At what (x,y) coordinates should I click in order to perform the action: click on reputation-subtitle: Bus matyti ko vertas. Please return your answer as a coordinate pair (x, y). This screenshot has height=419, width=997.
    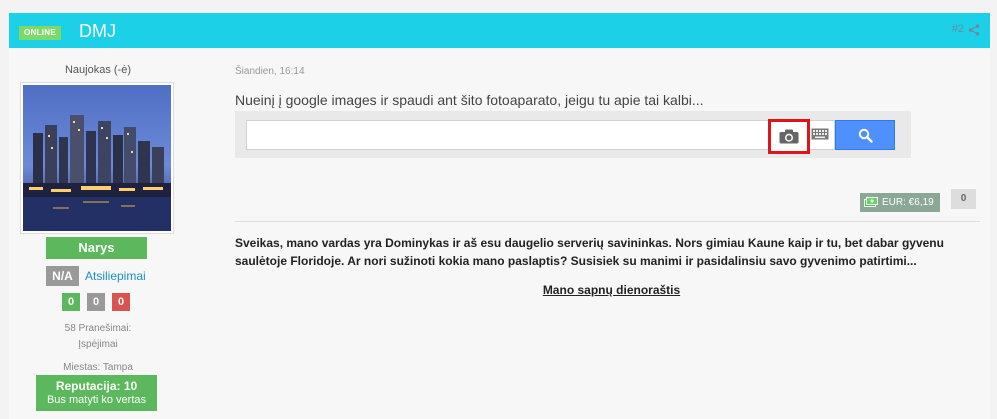
    Looking at the image, I should click on (96, 400).